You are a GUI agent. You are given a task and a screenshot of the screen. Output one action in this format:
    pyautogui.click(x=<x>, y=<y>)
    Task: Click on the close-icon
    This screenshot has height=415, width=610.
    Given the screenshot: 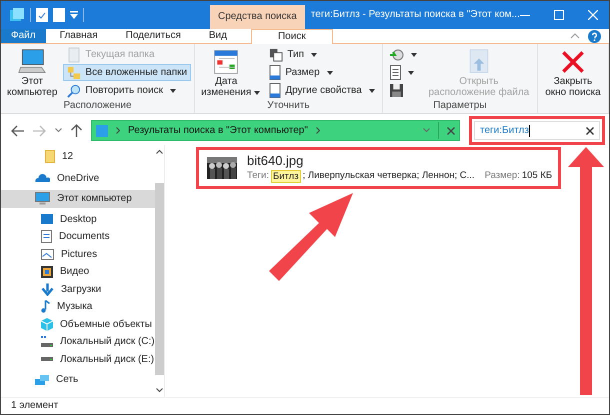 What is the action you would take?
    pyautogui.click(x=451, y=130)
    